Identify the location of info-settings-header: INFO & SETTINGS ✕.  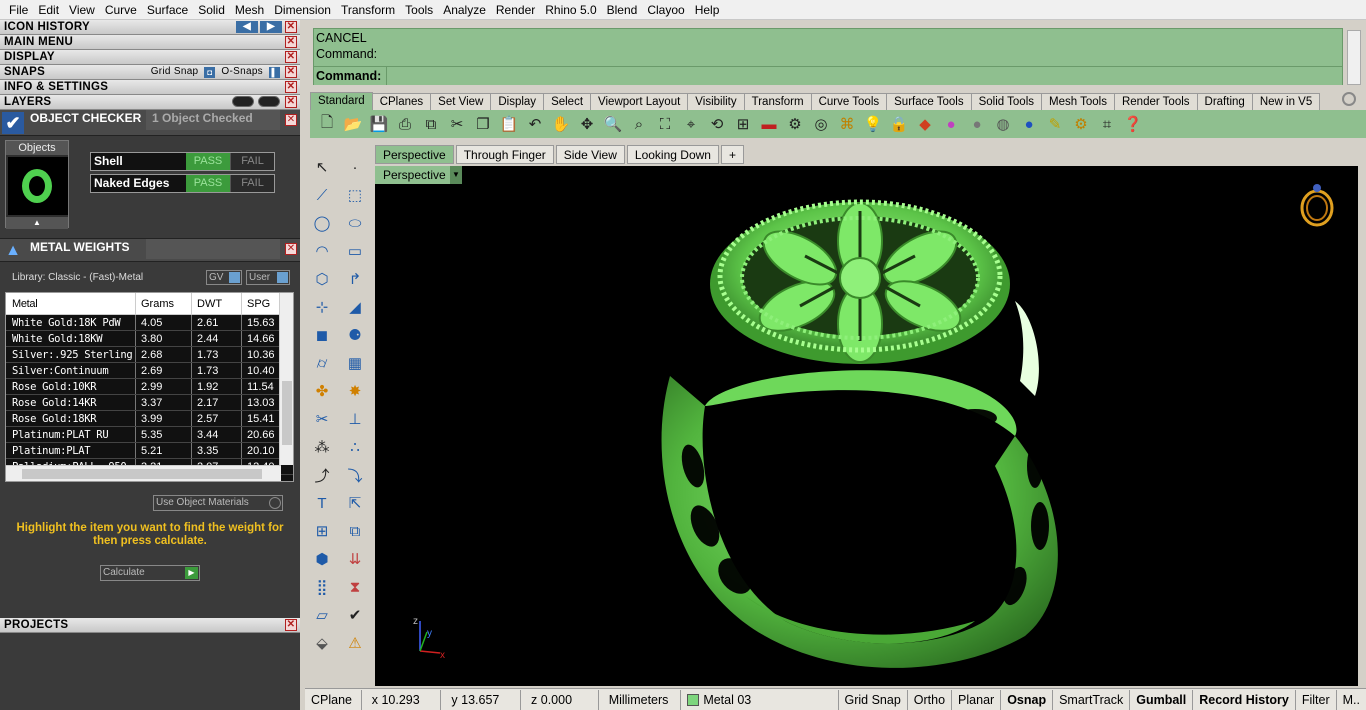
(150, 87).